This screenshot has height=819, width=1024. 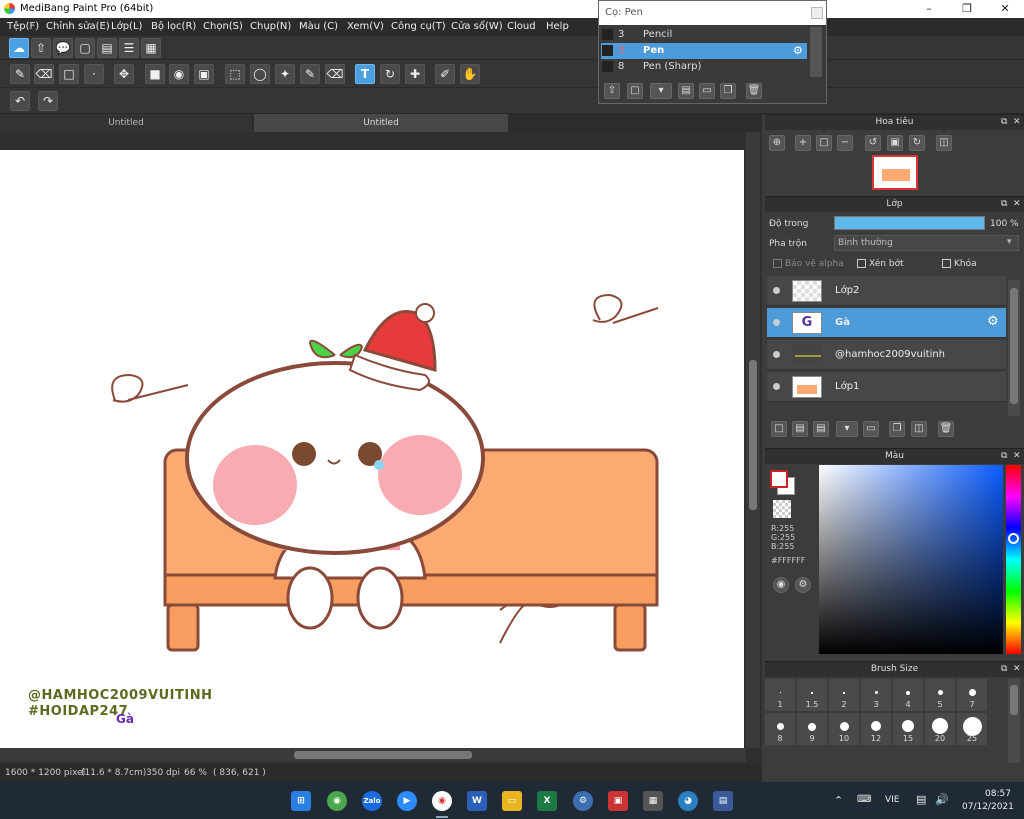 What do you see at coordinates (800, 429) in the screenshot?
I see `new-halftone-layer-icon: ▤` at bounding box center [800, 429].